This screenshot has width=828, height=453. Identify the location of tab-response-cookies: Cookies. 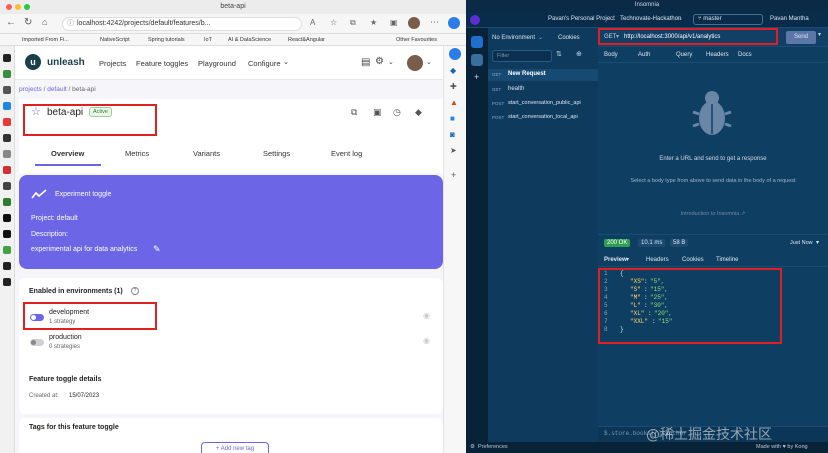
(693, 260).